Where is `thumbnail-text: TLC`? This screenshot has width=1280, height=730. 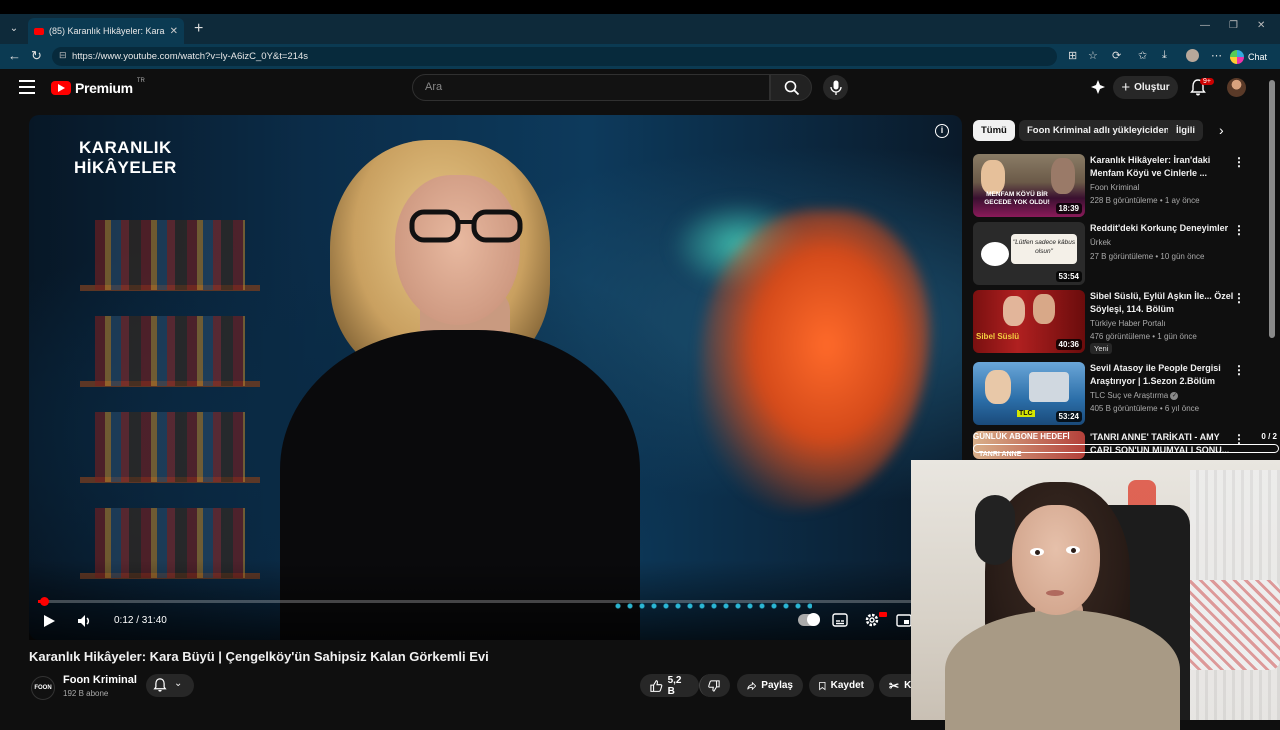 thumbnail-text: TLC is located at coordinates (1026, 413).